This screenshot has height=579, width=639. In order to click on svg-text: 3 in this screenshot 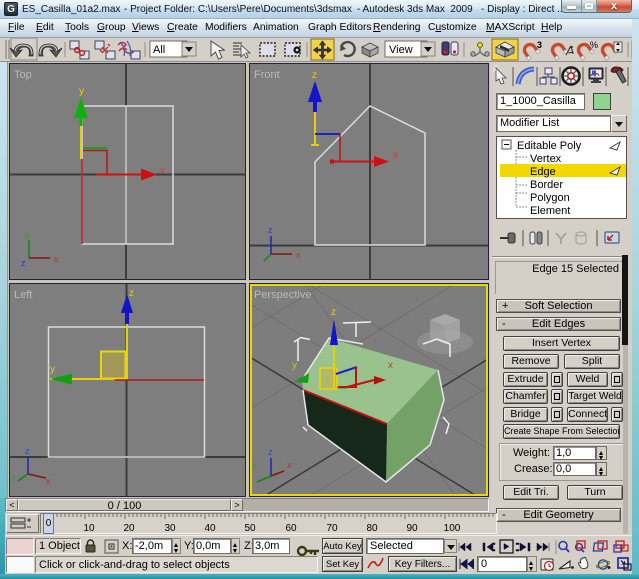, I will do `click(539, 45)`.